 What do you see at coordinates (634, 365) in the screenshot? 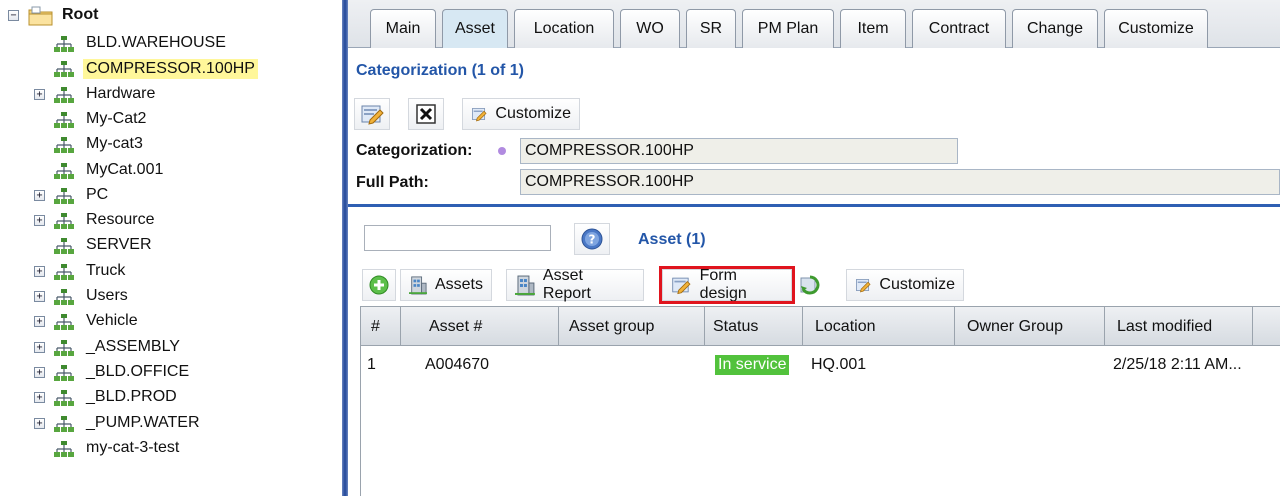
I see `cell-asset-group` at bounding box center [634, 365].